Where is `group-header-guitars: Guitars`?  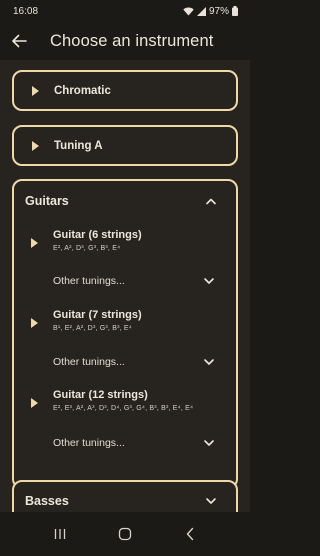
group-header-guitars: Guitars is located at coordinates (125, 201).